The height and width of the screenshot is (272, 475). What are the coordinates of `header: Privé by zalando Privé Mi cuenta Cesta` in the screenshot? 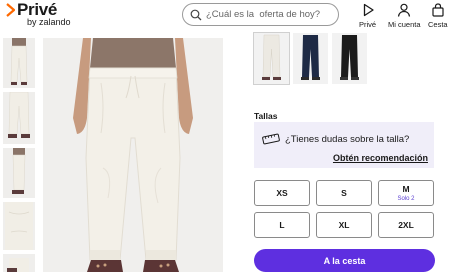 It's located at (237, 16).